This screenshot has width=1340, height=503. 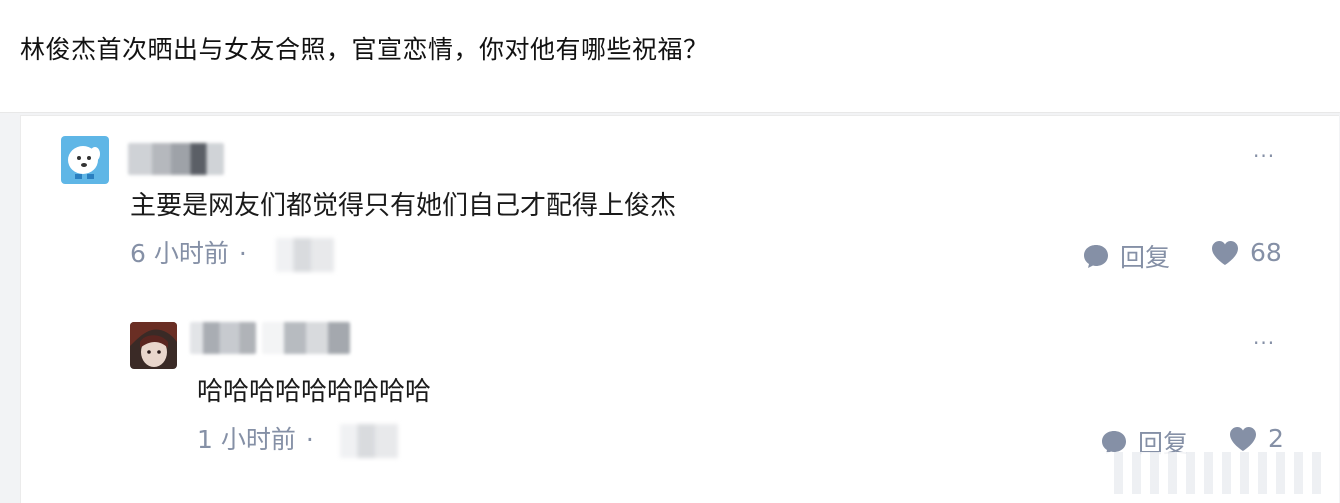 I want to click on dog-avatar-icon, so click(x=85, y=160).